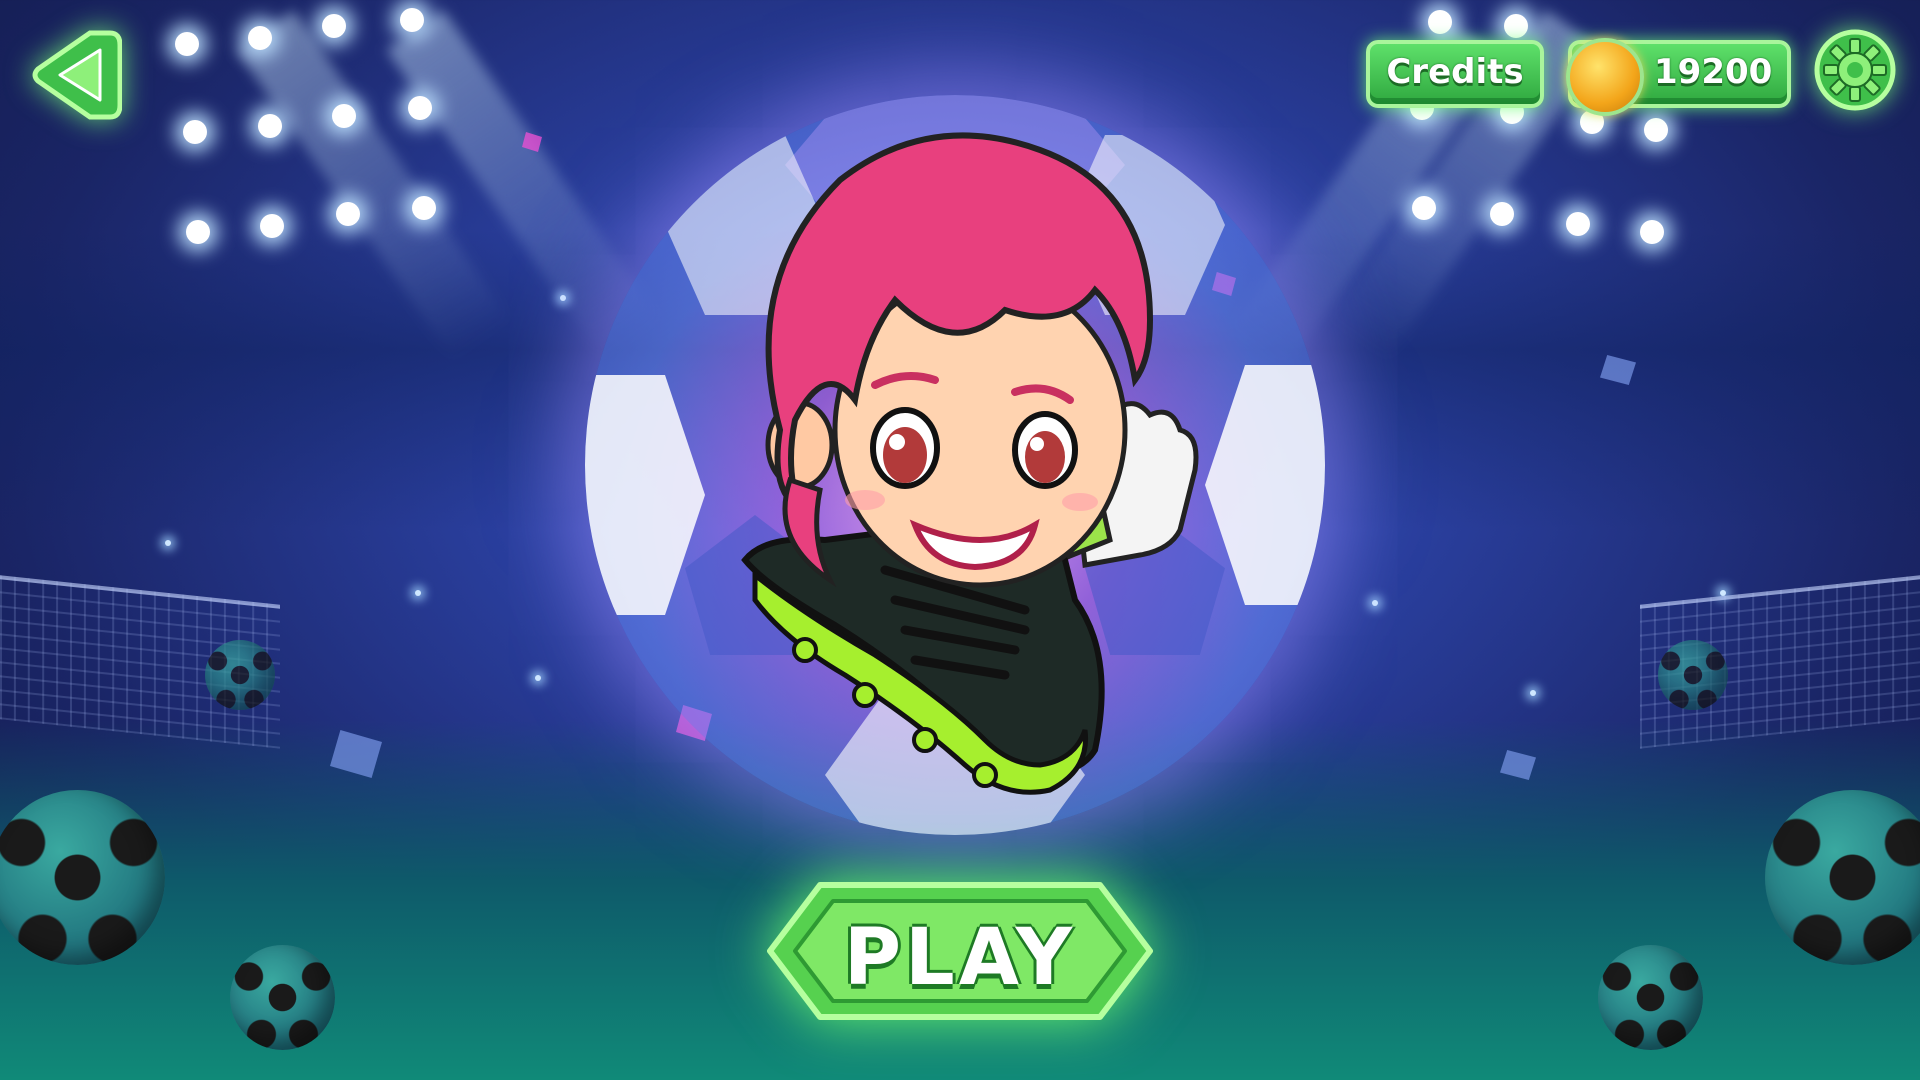 The image size is (1920, 1080). I want to click on settings-button, so click(1855, 70).